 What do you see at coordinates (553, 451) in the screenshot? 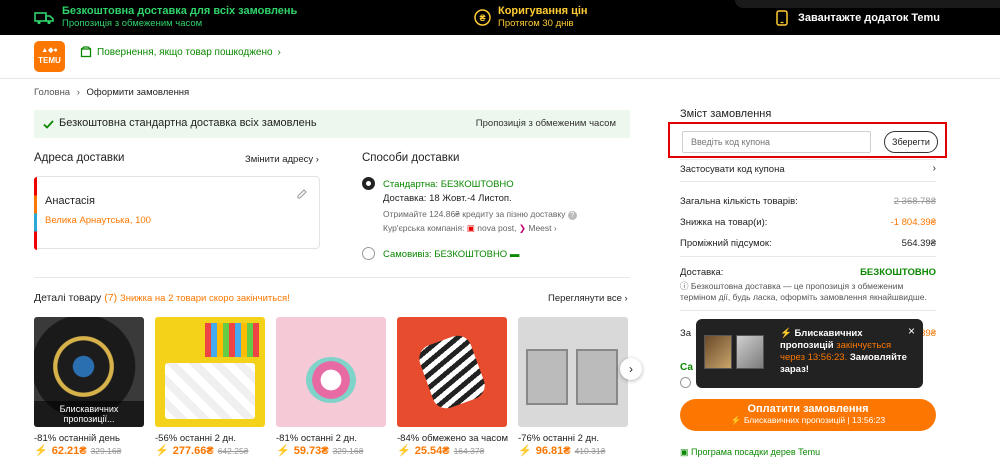
I see `price-current: 96.81₴` at bounding box center [553, 451].